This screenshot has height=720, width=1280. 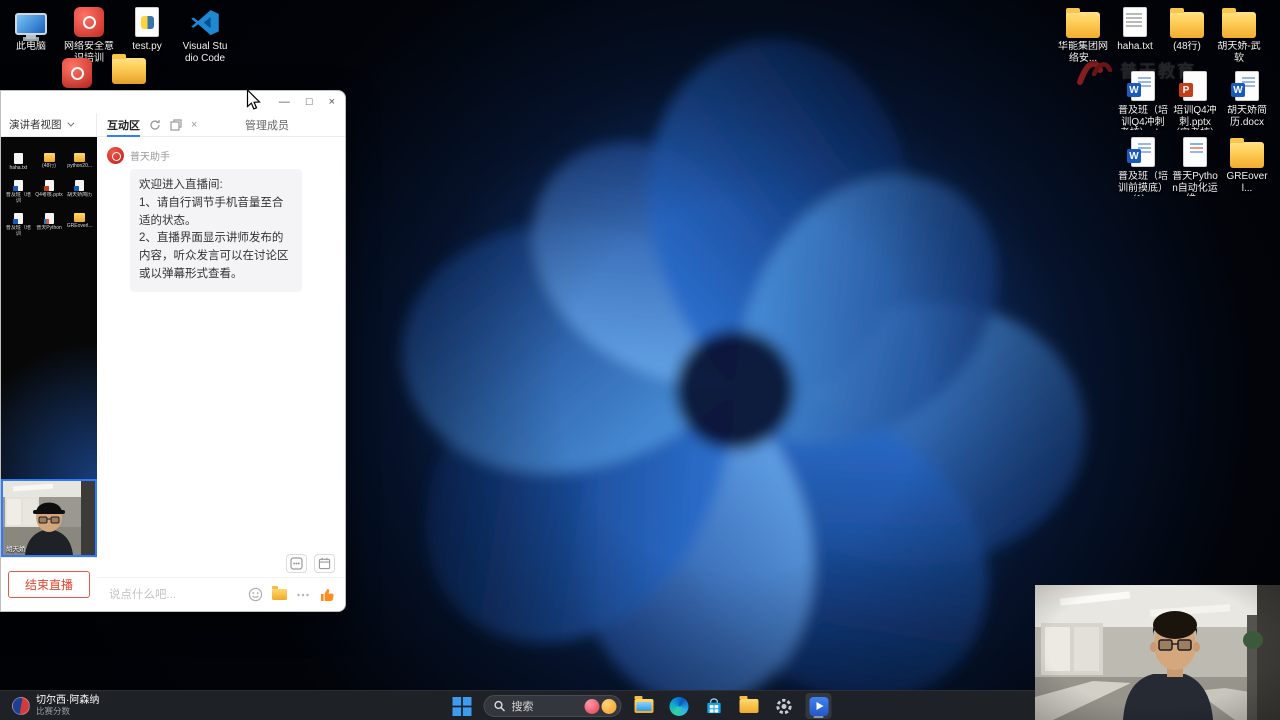 What do you see at coordinates (150, 157) in the screenshot?
I see `assistant-name: 普天助手` at bounding box center [150, 157].